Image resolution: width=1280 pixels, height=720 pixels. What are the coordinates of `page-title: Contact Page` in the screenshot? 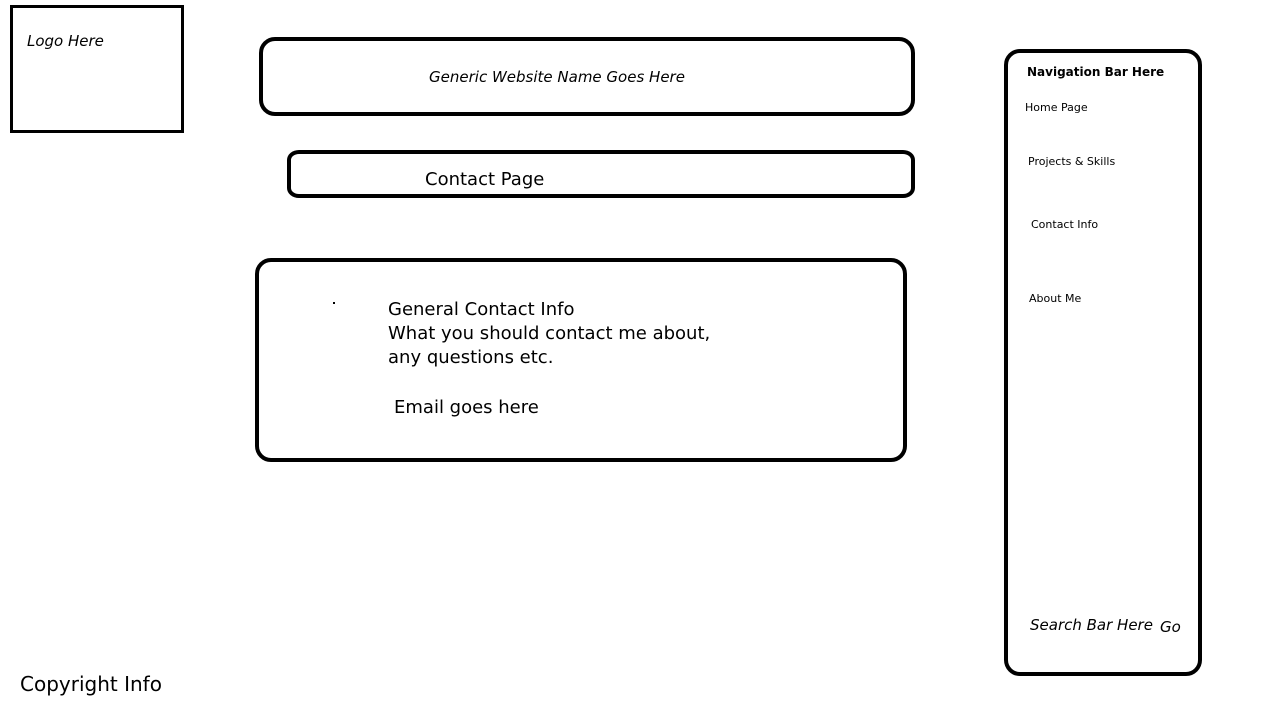 It's located at (485, 179).